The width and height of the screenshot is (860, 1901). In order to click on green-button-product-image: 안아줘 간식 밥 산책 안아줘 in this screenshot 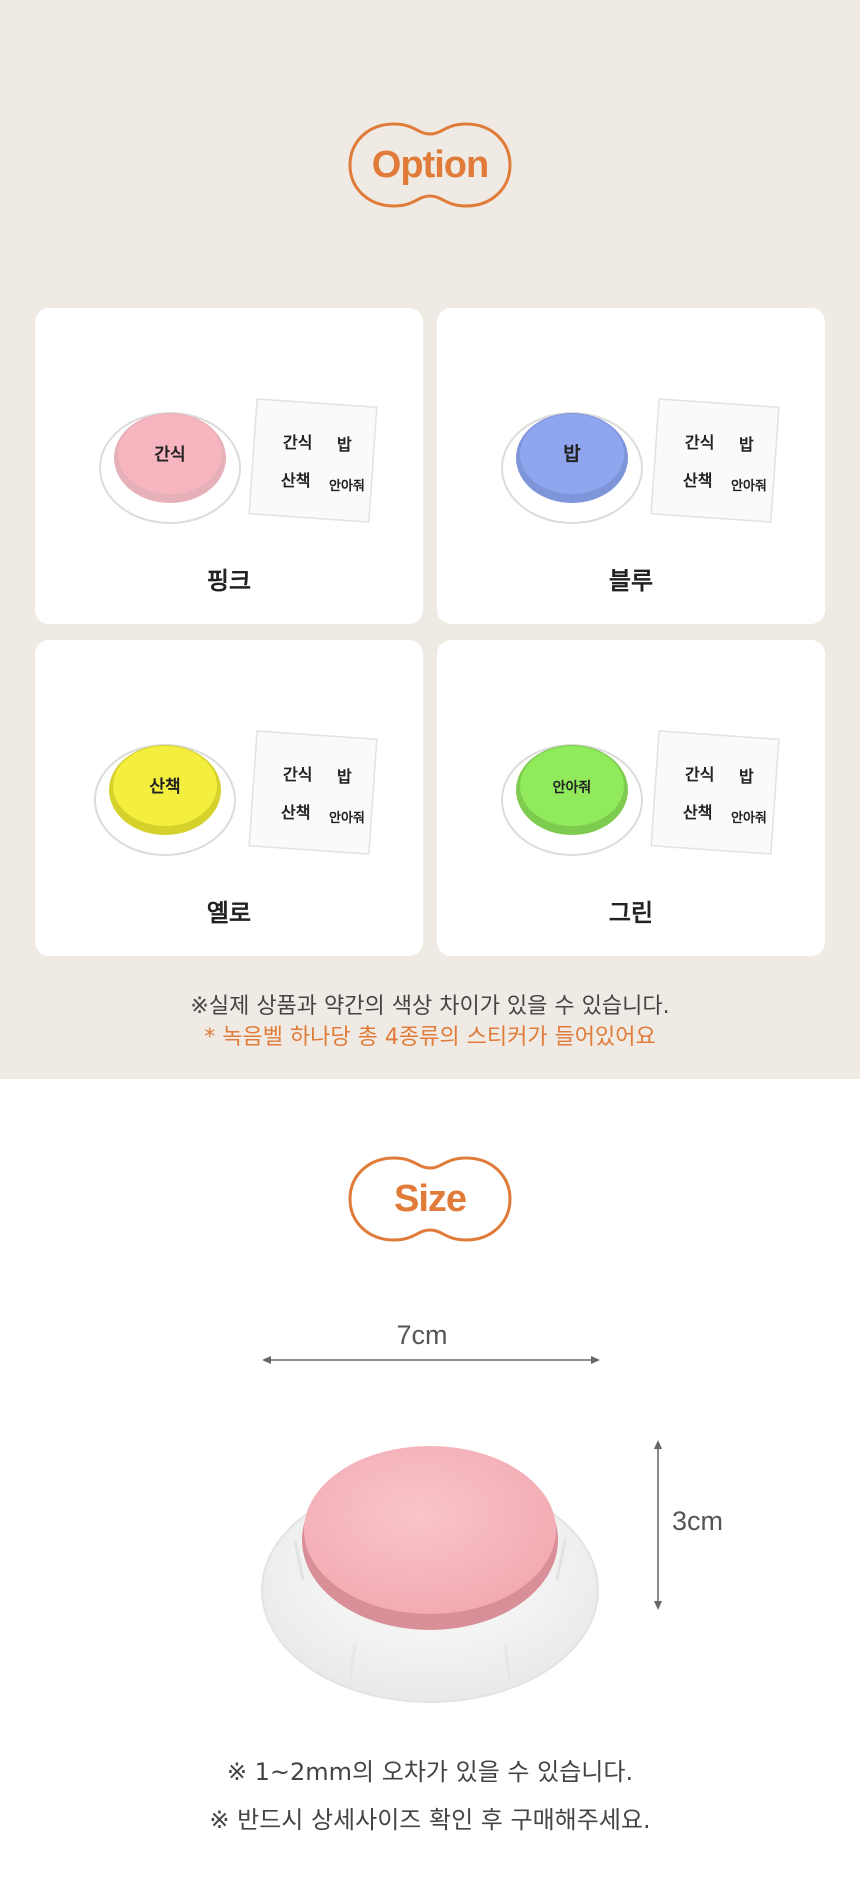, I will do `click(640, 793)`.